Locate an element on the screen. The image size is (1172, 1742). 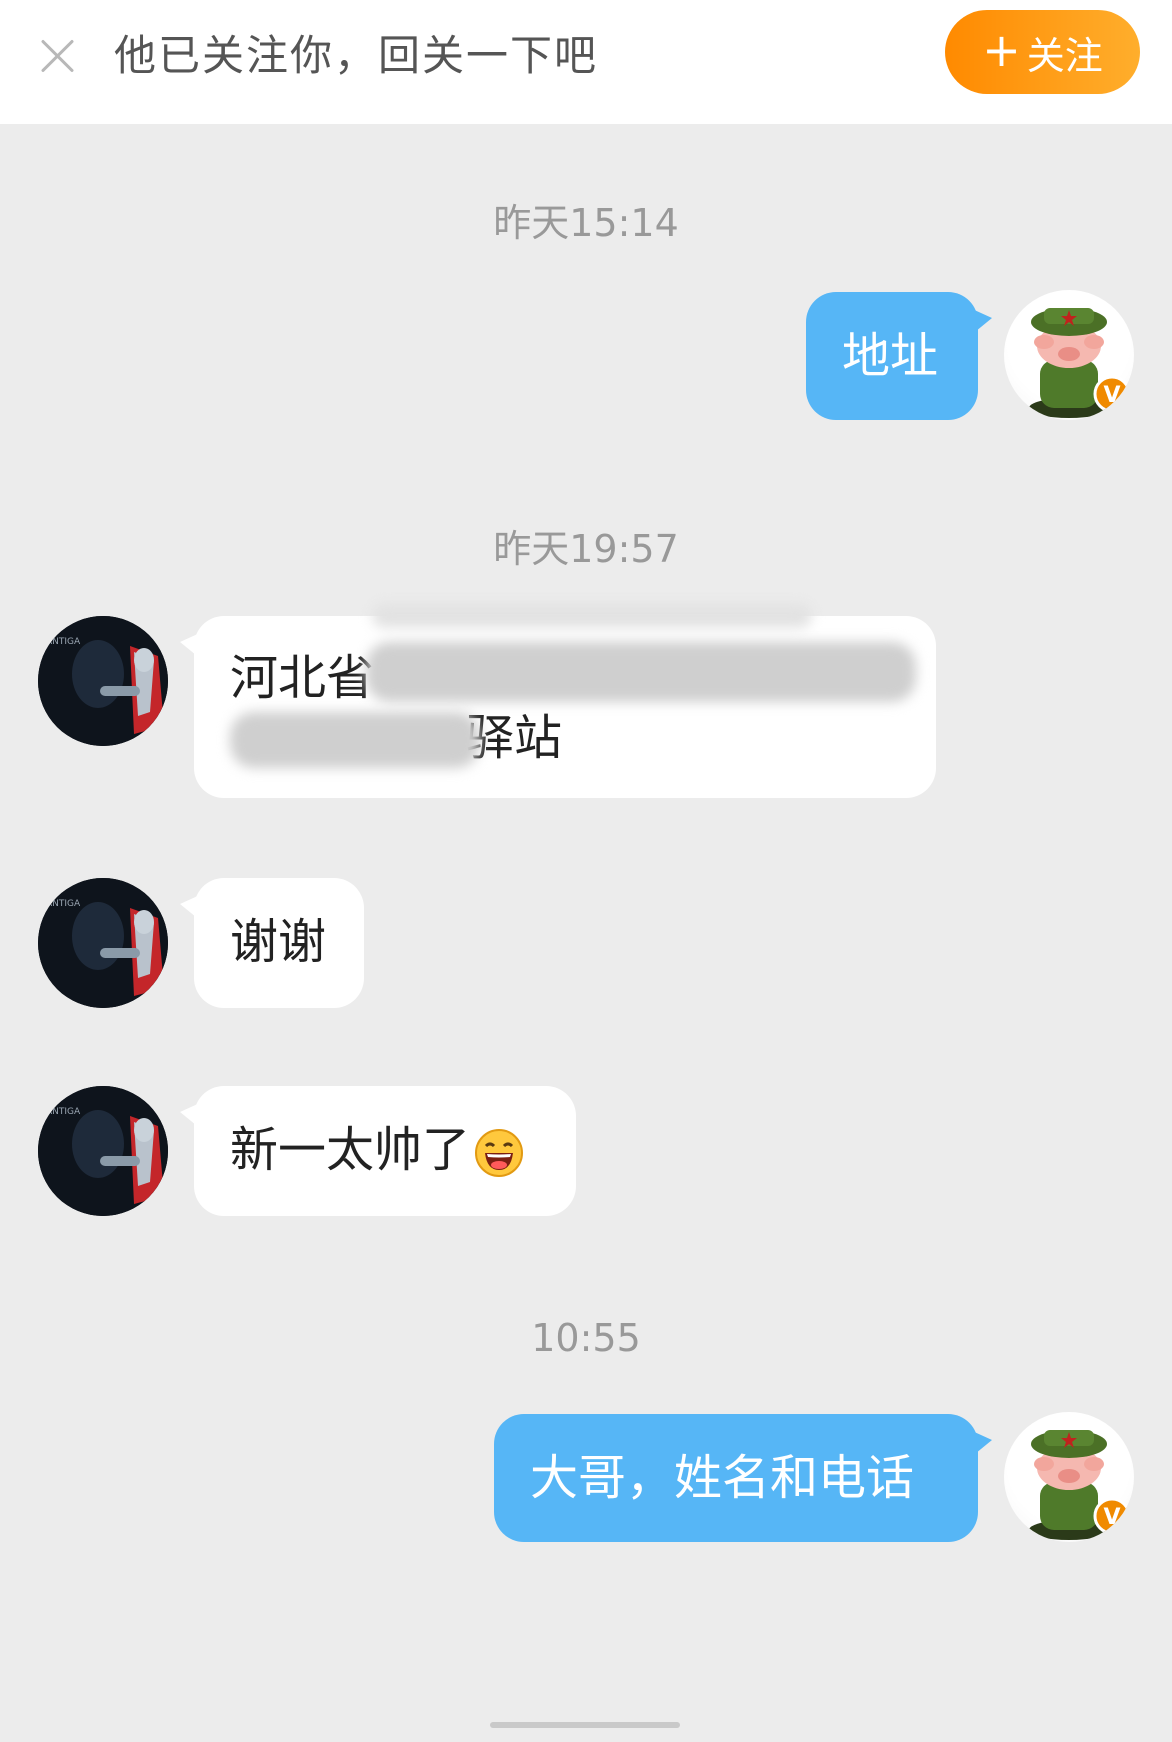
message-text: 大哥，姓名和电话 is located at coordinates (722, 1478).